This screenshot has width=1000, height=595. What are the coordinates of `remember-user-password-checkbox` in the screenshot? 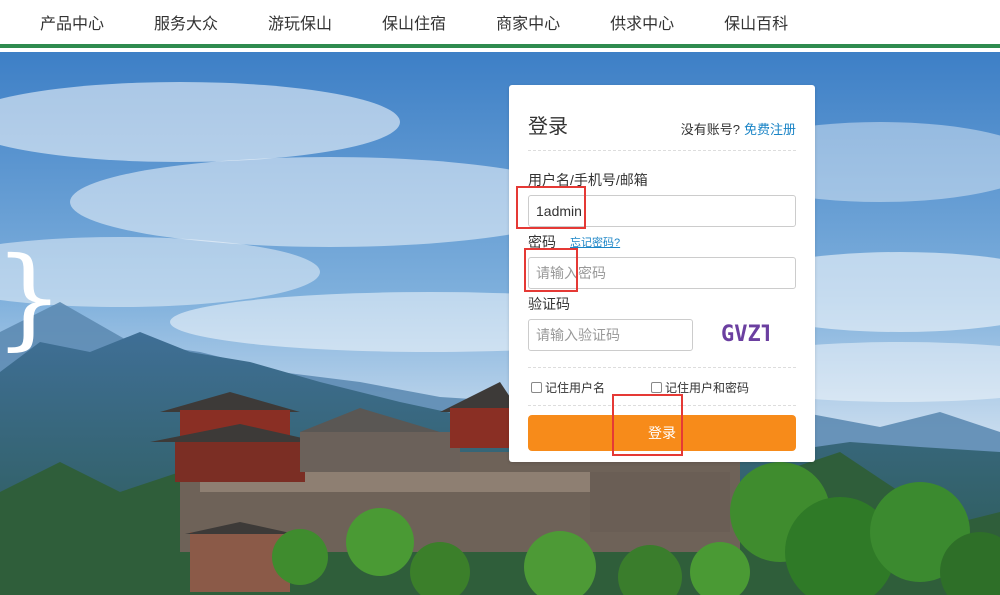 It's located at (656, 387).